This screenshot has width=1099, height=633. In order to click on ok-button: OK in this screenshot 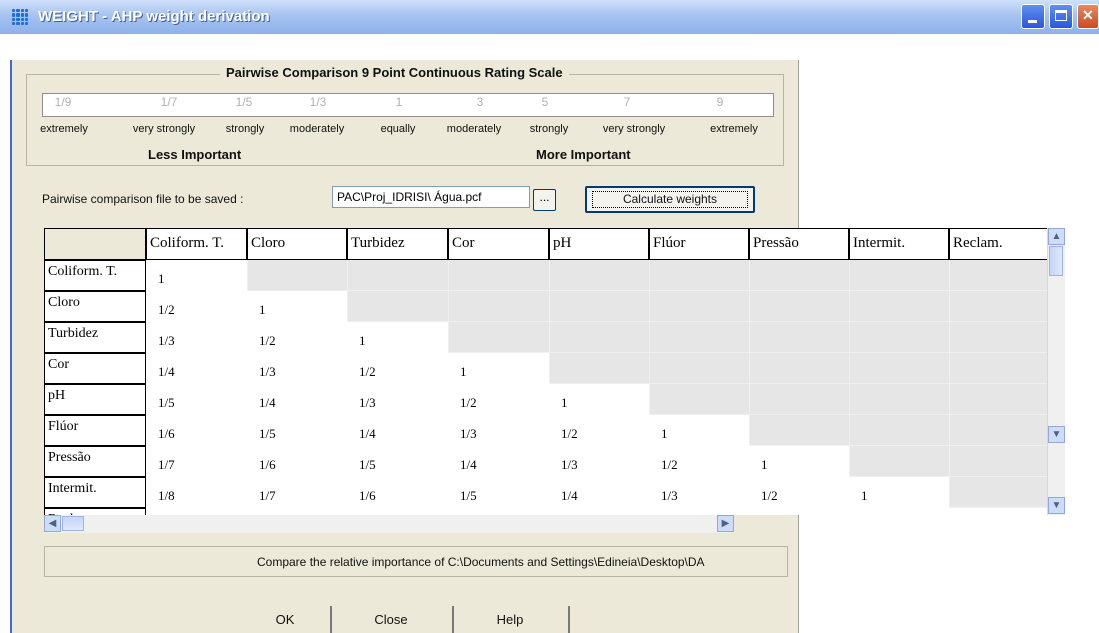, I will do `click(285, 619)`.